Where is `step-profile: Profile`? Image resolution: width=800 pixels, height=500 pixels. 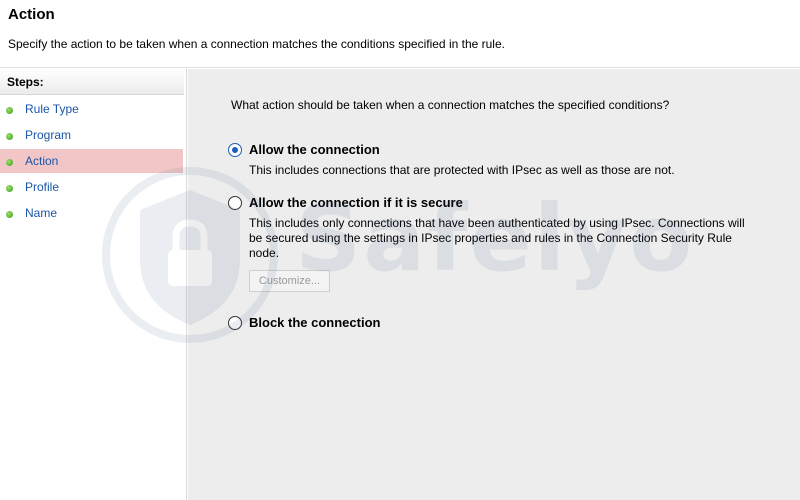 step-profile: Profile is located at coordinates (93, 187).